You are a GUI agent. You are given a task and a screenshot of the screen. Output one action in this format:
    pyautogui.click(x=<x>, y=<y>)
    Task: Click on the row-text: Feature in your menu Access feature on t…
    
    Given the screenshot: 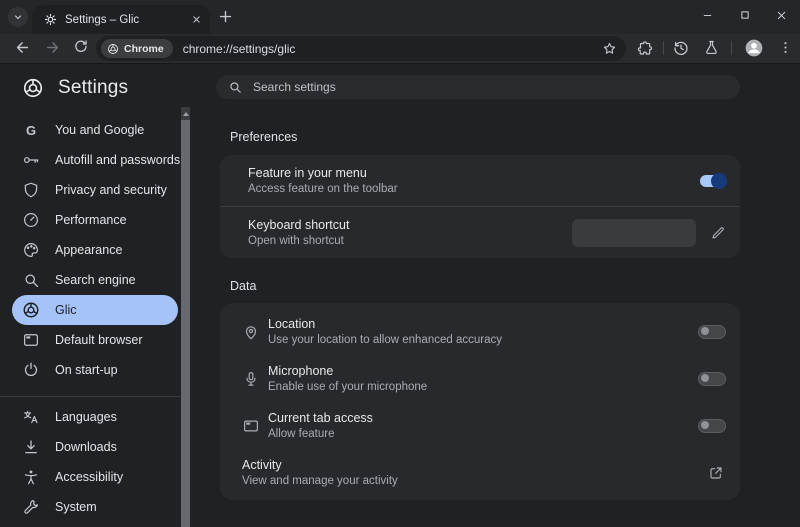 What is the action you would take?
    pyautogui.click(x=474, y=180)
    